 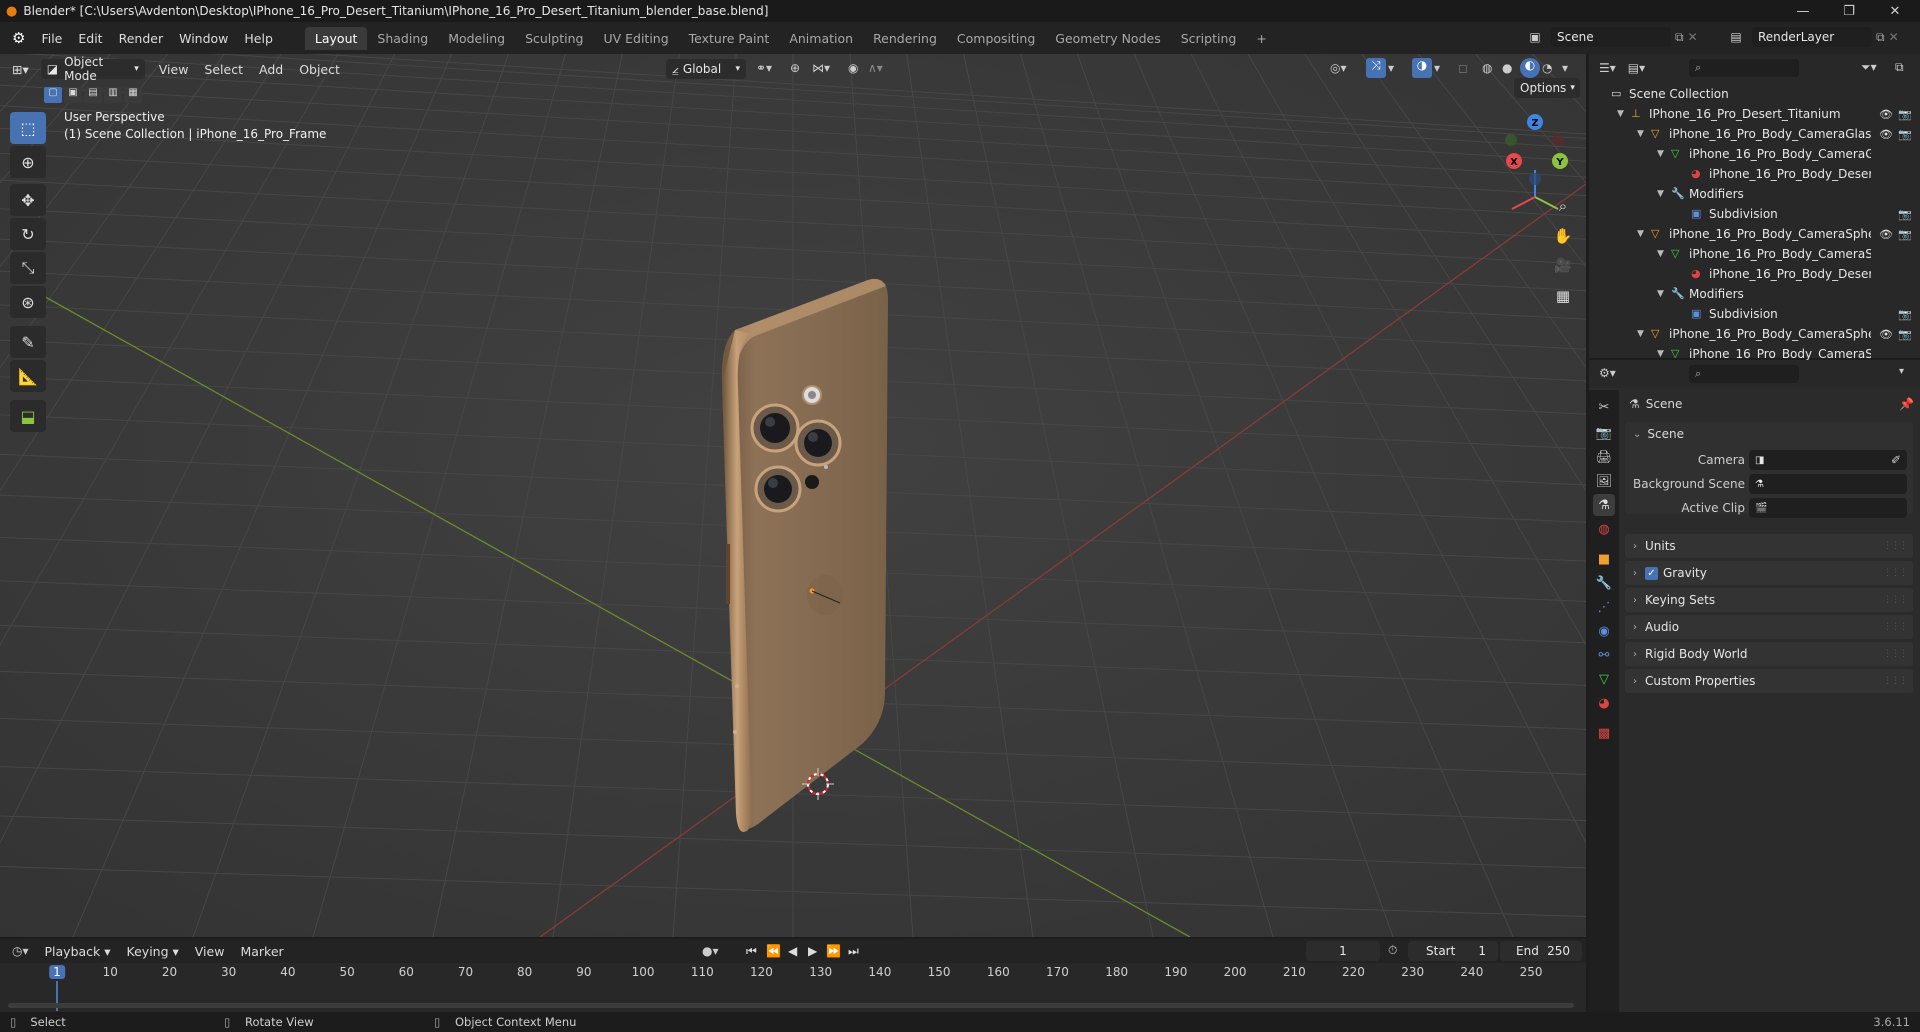 I want to click on tab-animation: Animation, so click(x=821, y=38).